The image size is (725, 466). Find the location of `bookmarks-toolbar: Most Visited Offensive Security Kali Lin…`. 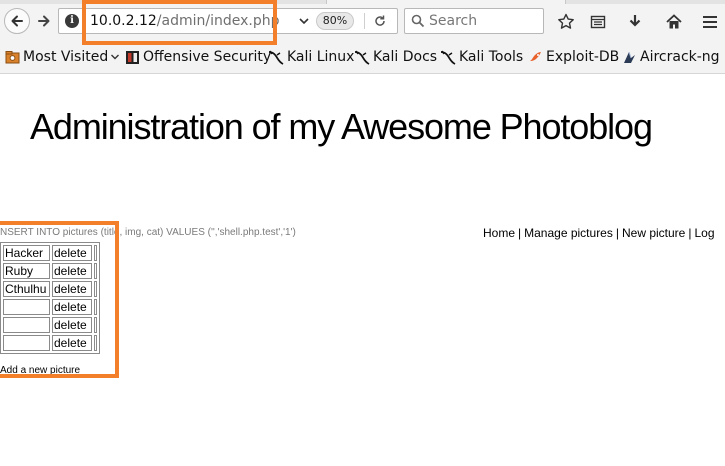

bookmarks-toolbar: Most Visited Offensive Security Kali Lin… is located at coordinates (362, 57).